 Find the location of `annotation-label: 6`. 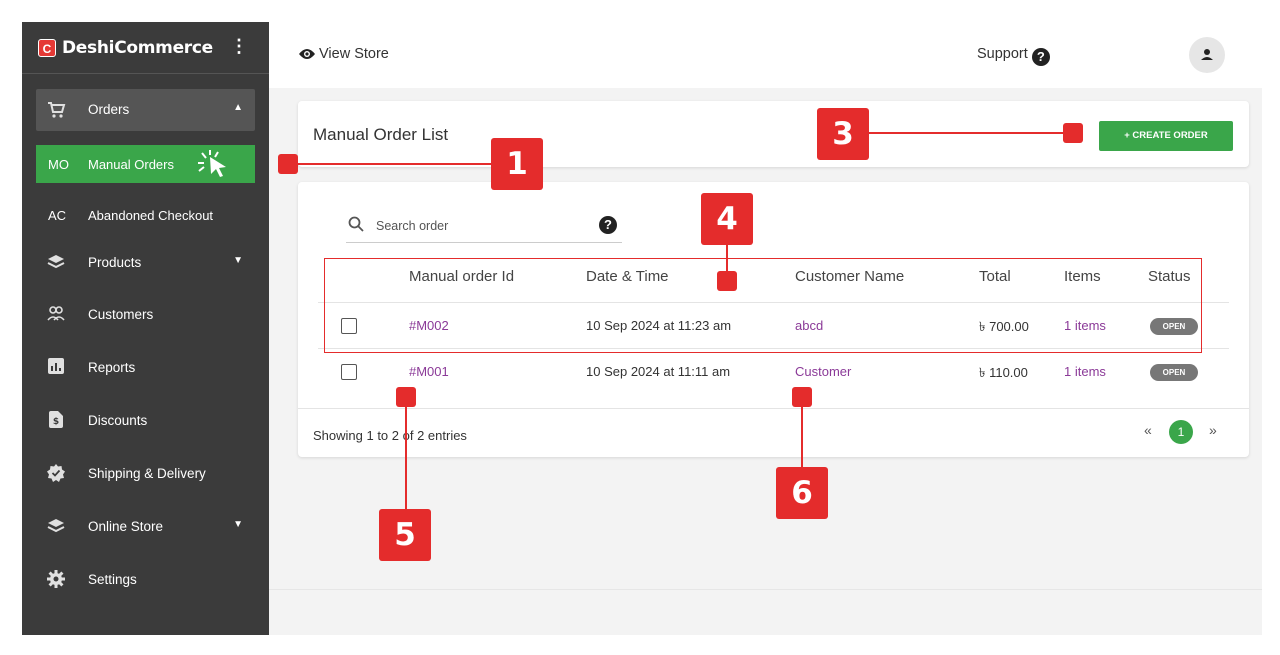

annotation-label: 6 is located at coordinates (802, 493).